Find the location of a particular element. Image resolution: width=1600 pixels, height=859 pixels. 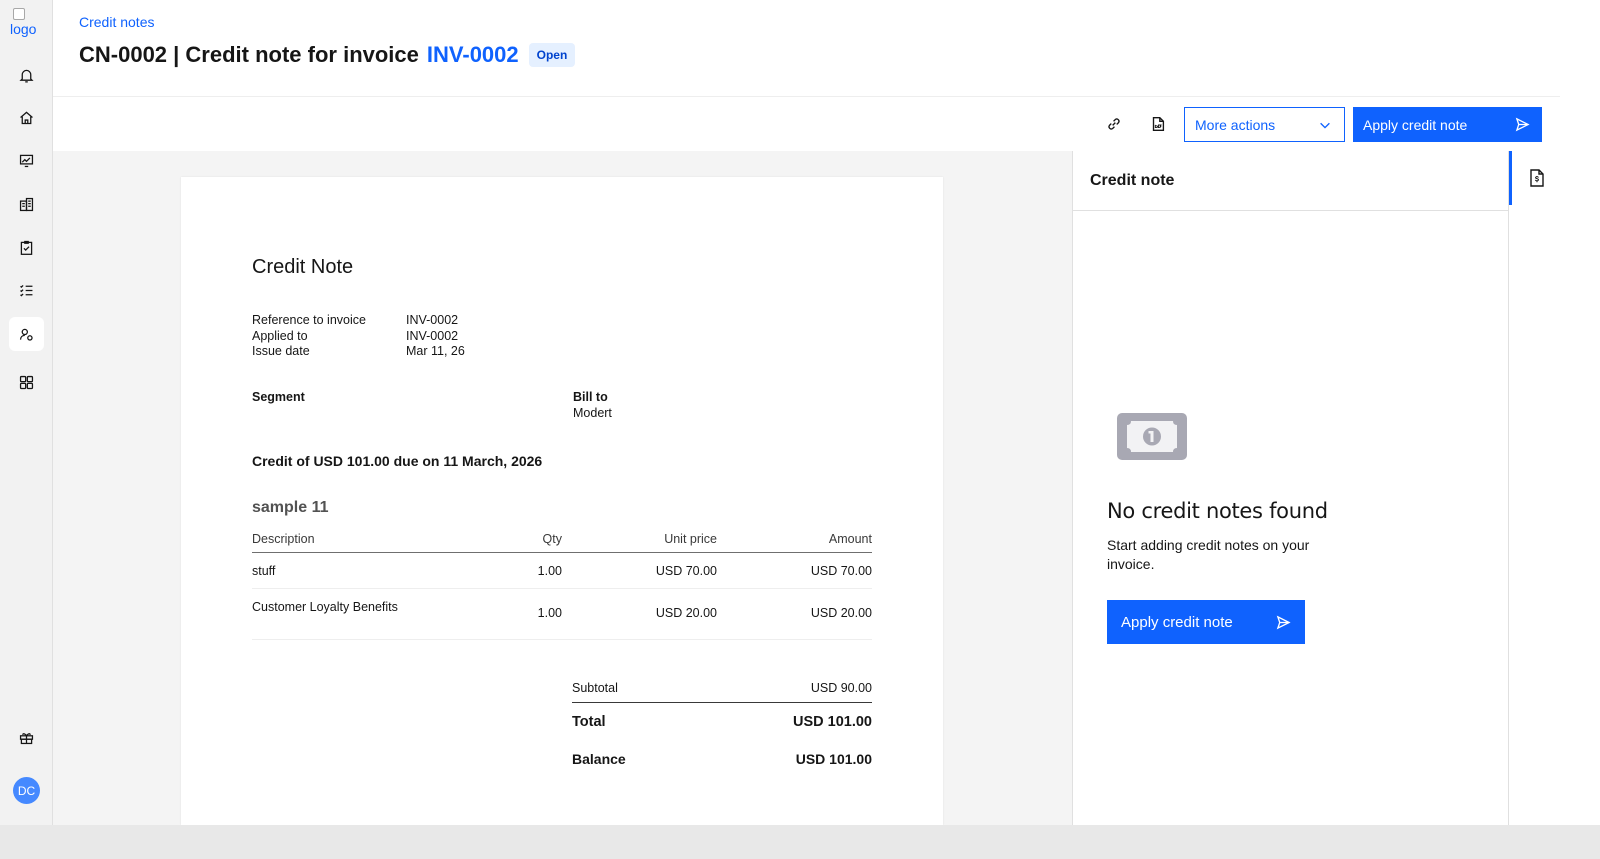

total-row: Total USD 101.00 is located at coordinates (722, 722).